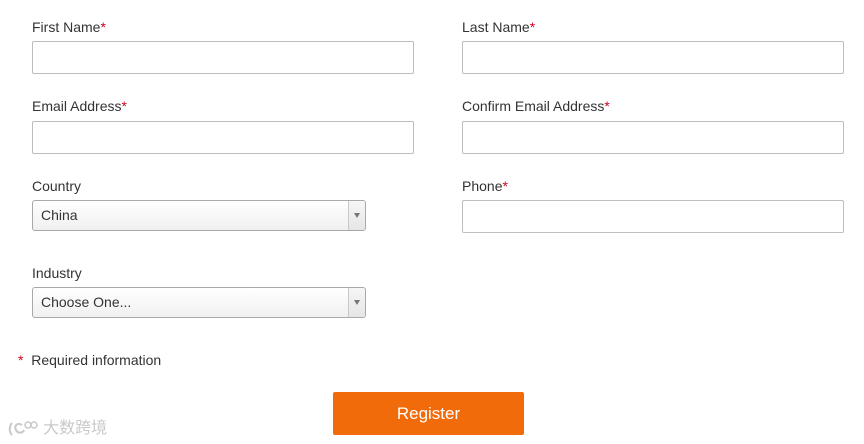 This screenshot has width=864, height=444. What do you see at coordinates (653, 216) in the screenshot?
I see `phone-input` at bounding box center [653, 216].